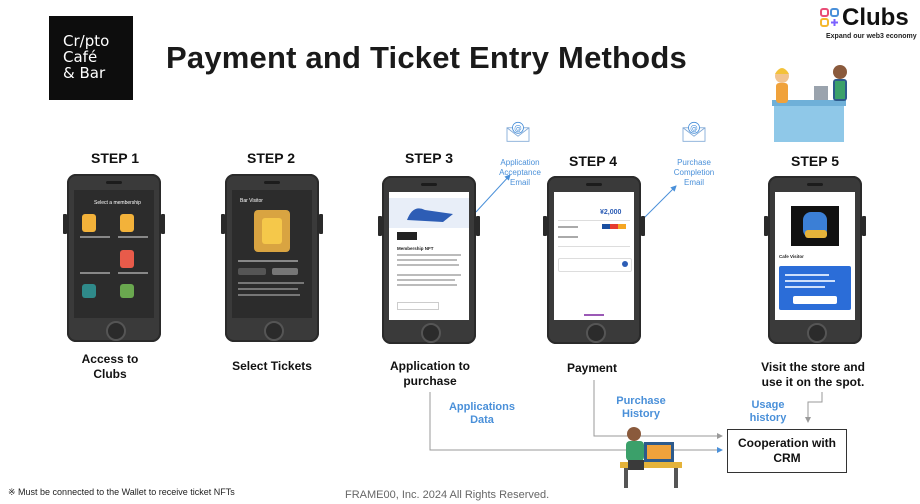 This screenshot has height=504, width=920. I want to click on step-2-label: STEP 2, so click(271, 158).